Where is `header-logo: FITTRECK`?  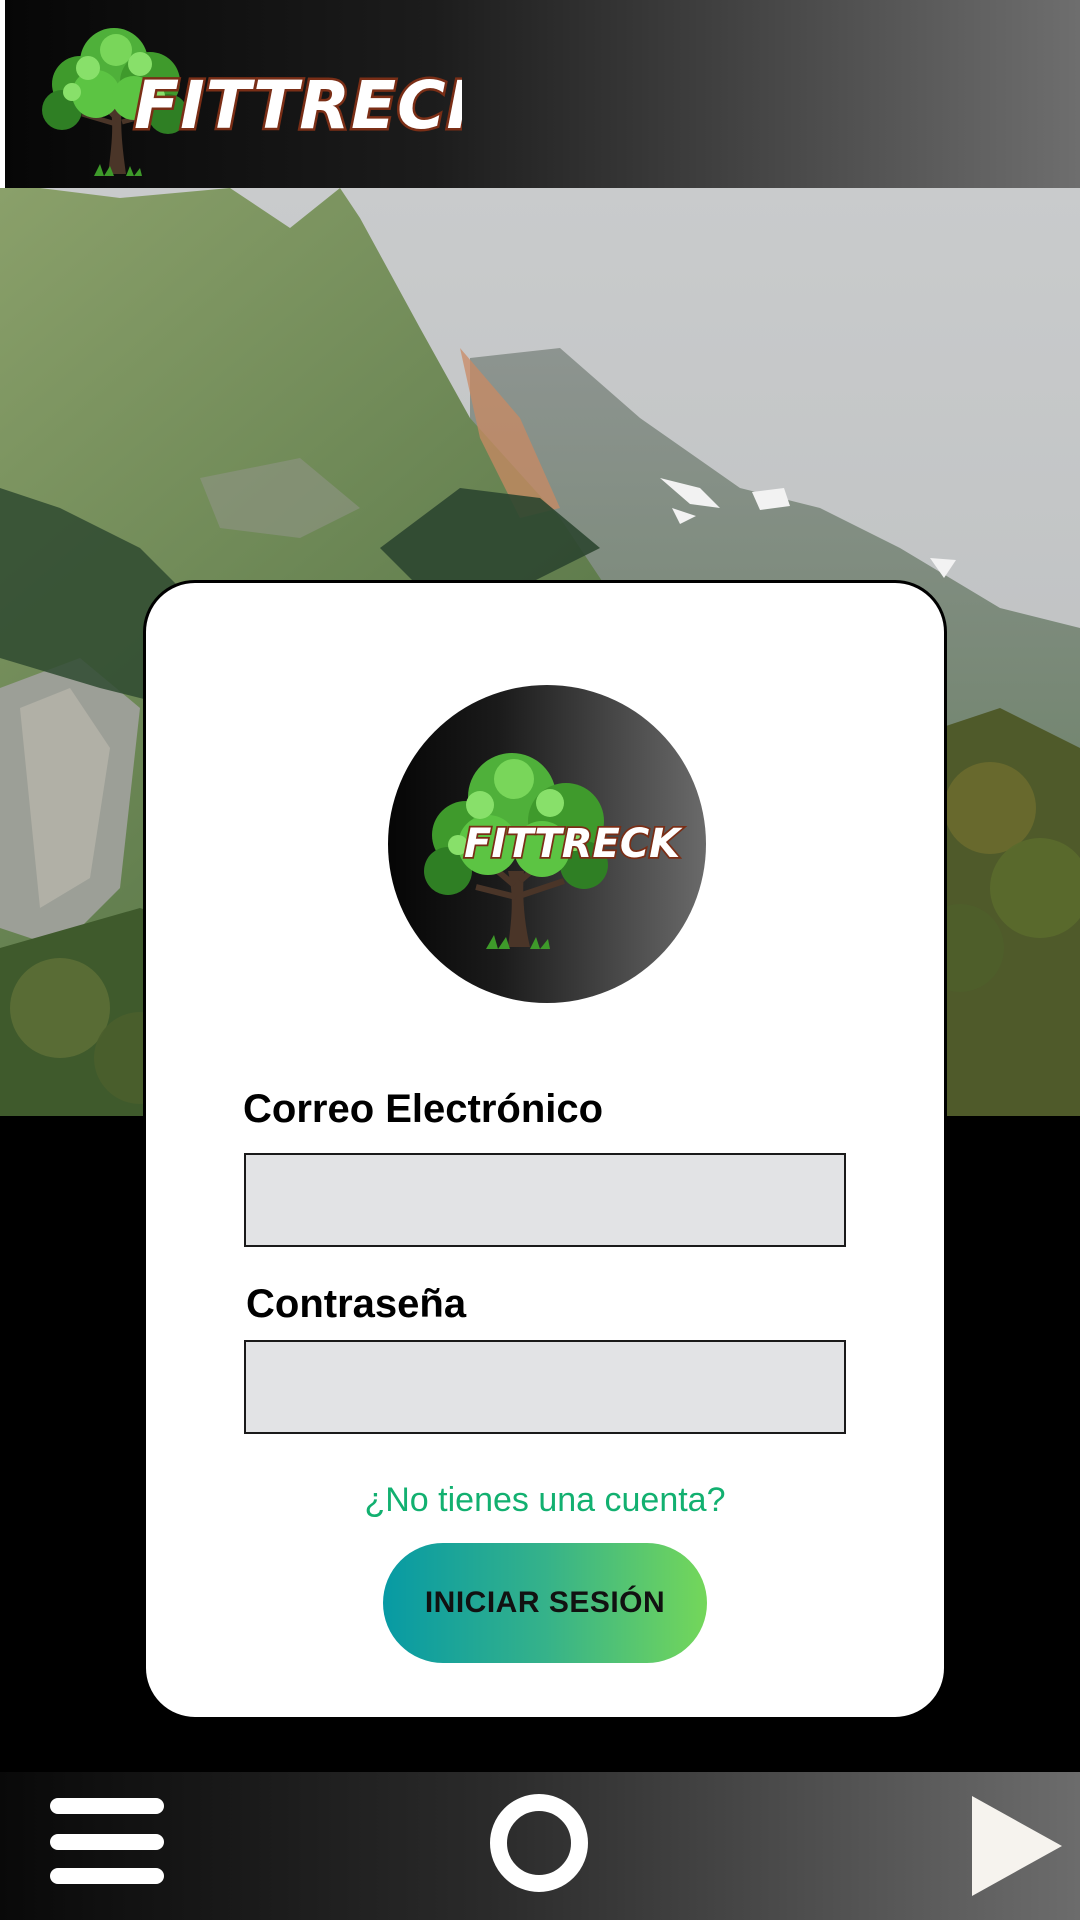
header-logo: FITTRECK is located at coordinates (263, 104).